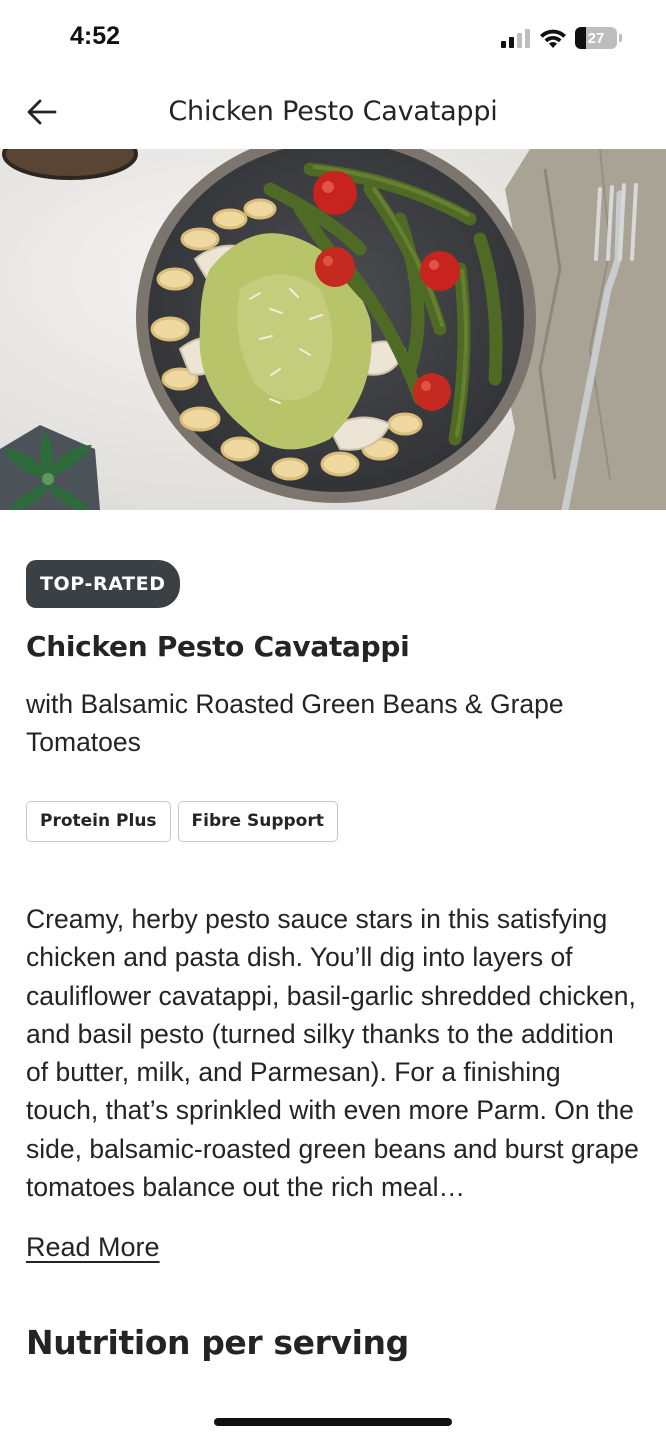 The image size is (666, 1440). Describe the element at coordinates (93, 1247) in the screenshot. I see `read-more-link: Read More` at that location.